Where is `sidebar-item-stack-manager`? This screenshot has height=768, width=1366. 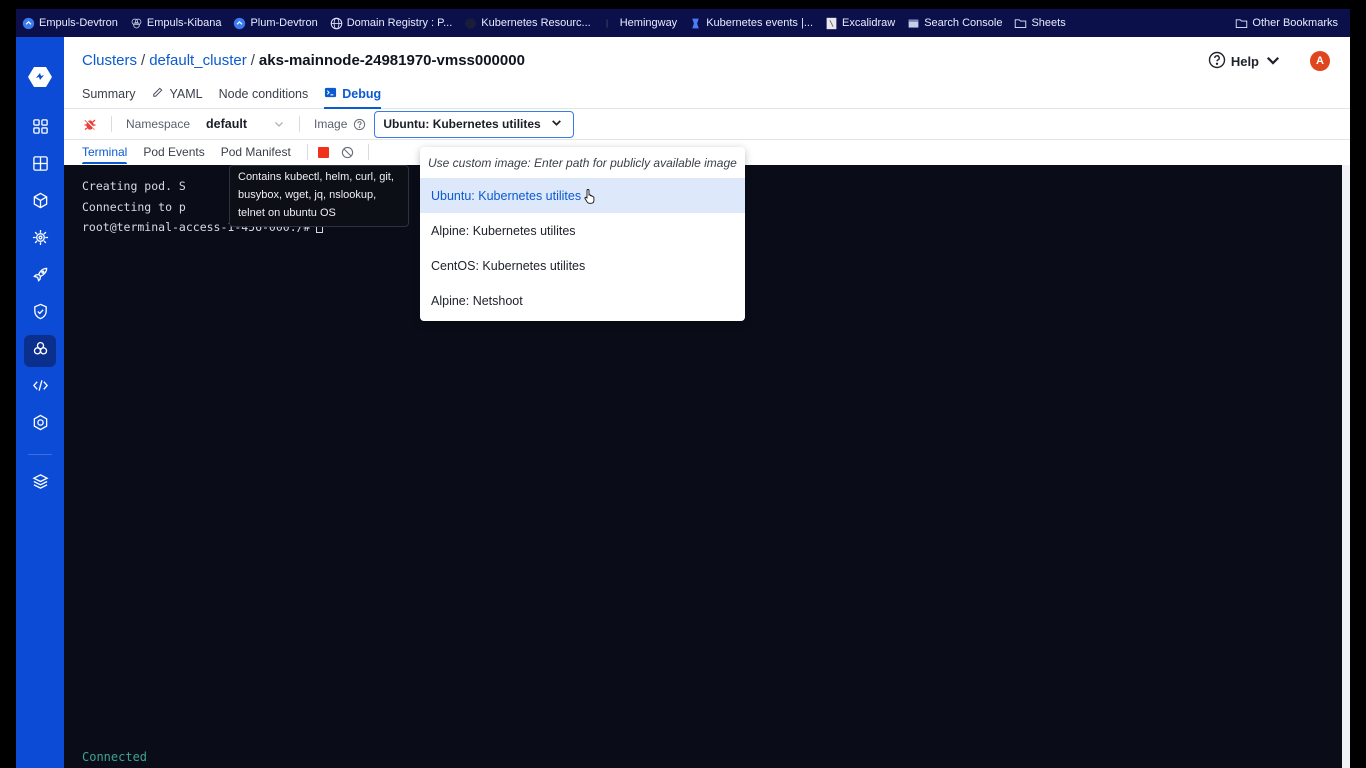 sidebar-item-stack-manager is located at coordinates (40, 484).